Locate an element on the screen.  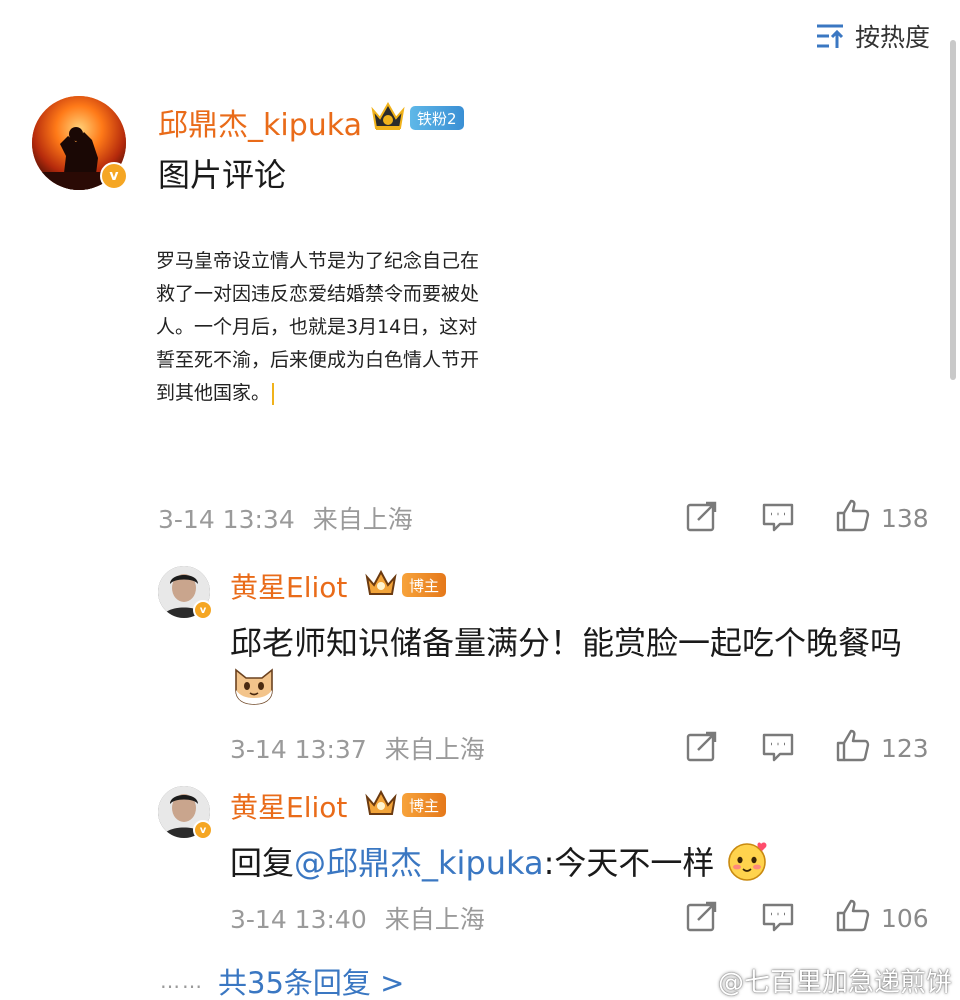
like-count: 138 is located at coordinates (905, 518).